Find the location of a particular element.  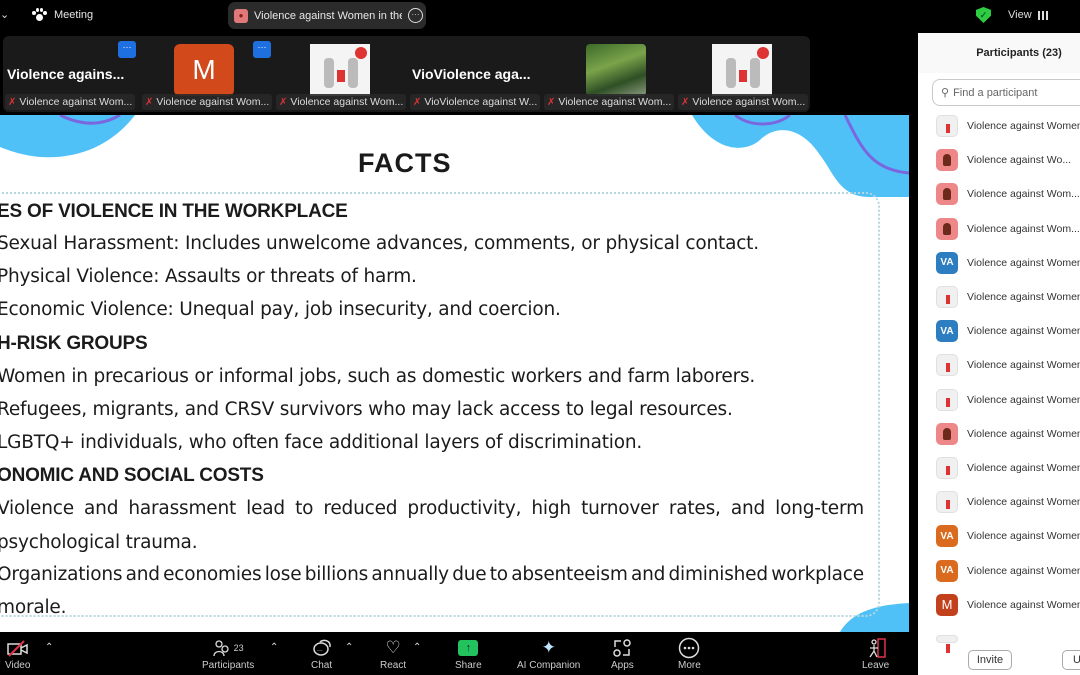

grid-view-icon is located at coordinates (1042, 15).